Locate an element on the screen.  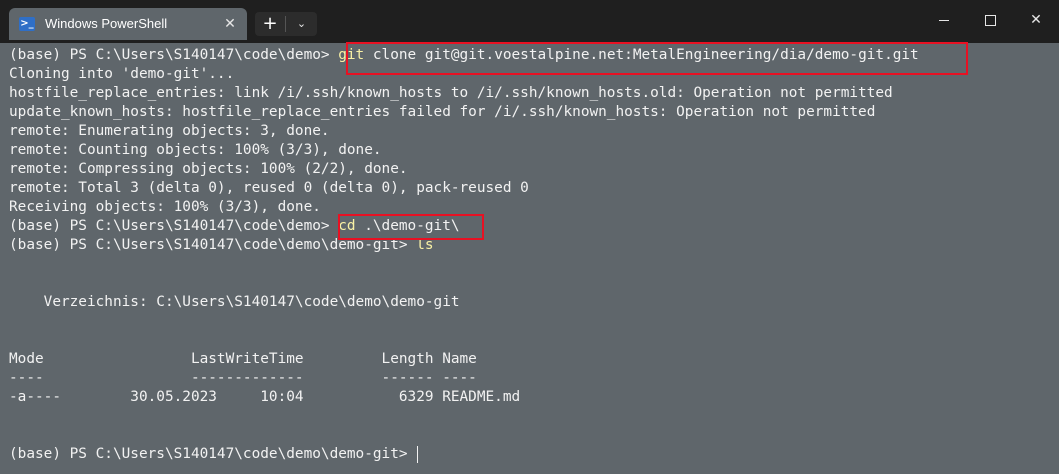
maximize-icon is located at coordinates (990, 20).